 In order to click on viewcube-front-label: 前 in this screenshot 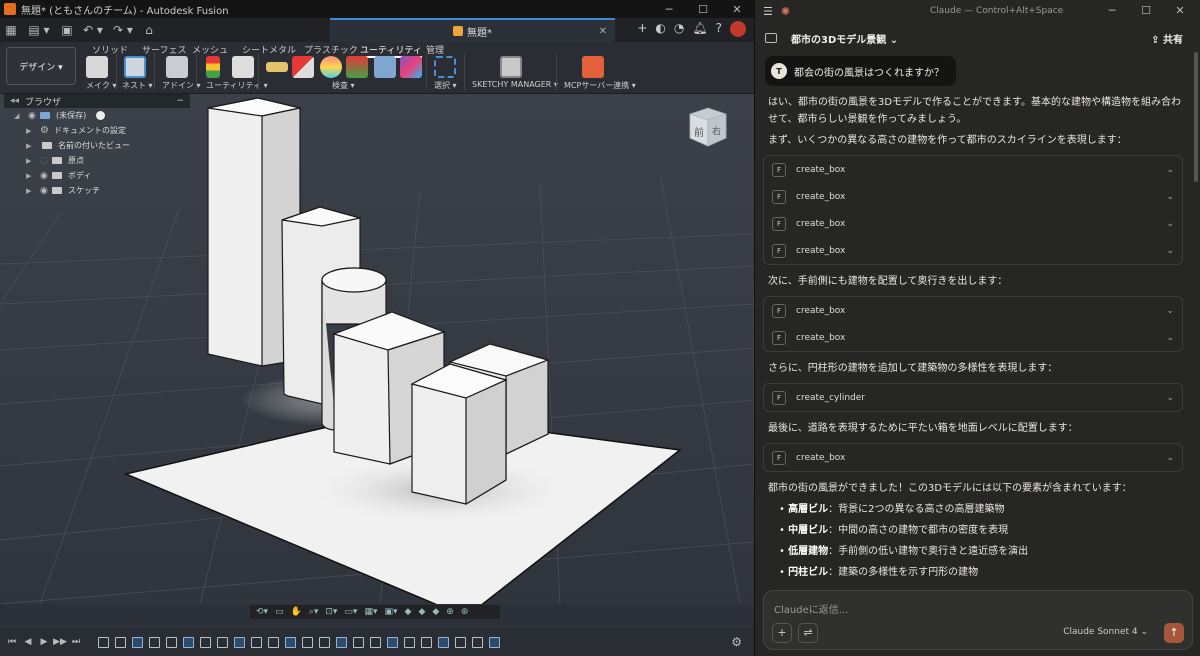, I will do `click(699, 132)`.